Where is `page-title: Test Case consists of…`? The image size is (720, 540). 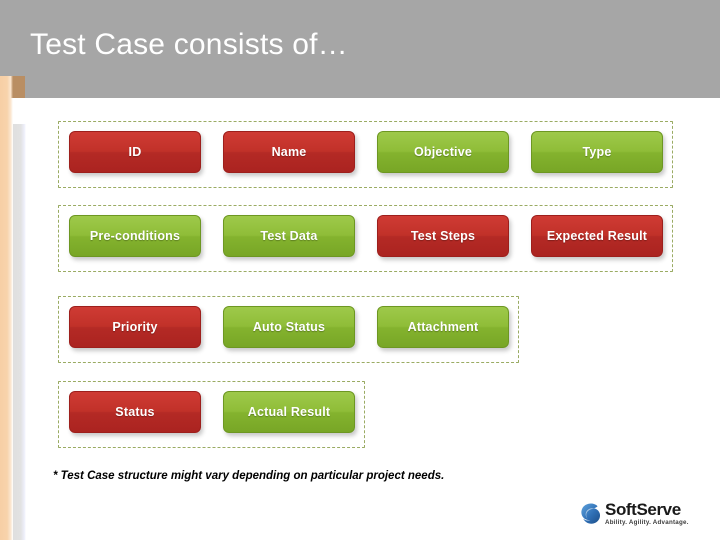
page-title: Test Case consists of… is located at coordinates (189, 44).